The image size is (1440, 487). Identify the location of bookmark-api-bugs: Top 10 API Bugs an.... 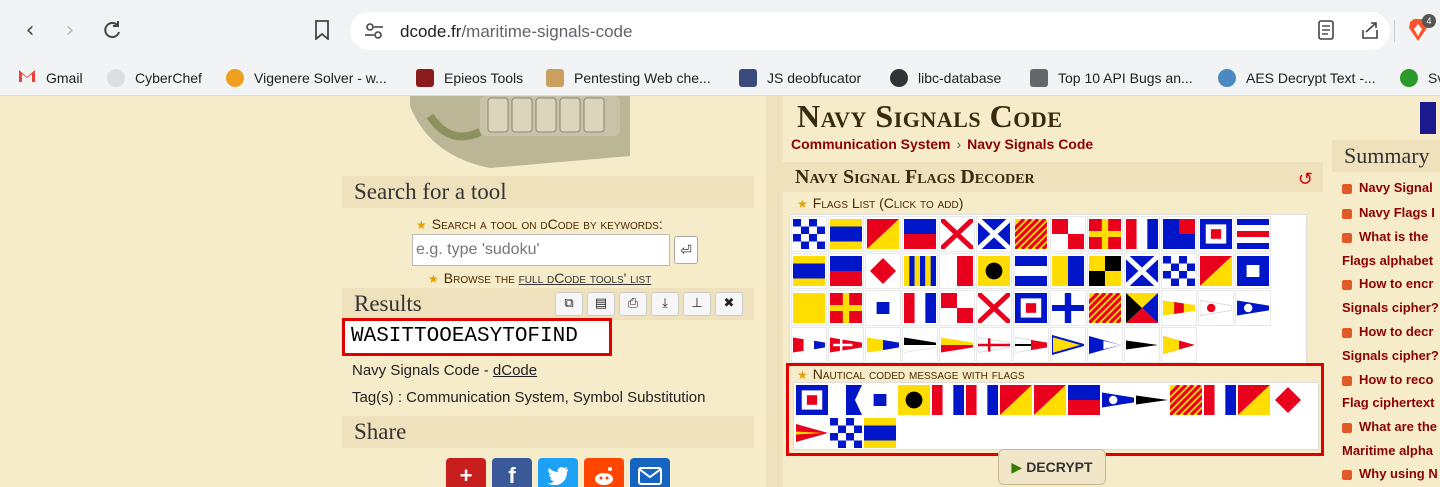
(1111, 78).